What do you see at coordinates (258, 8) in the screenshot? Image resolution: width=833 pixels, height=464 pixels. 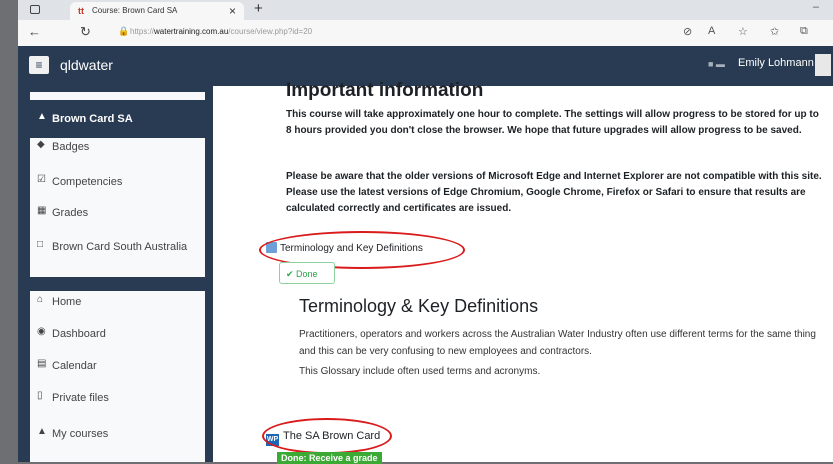 I see `new-tab-icon: +` at bounding box center [258, 8].